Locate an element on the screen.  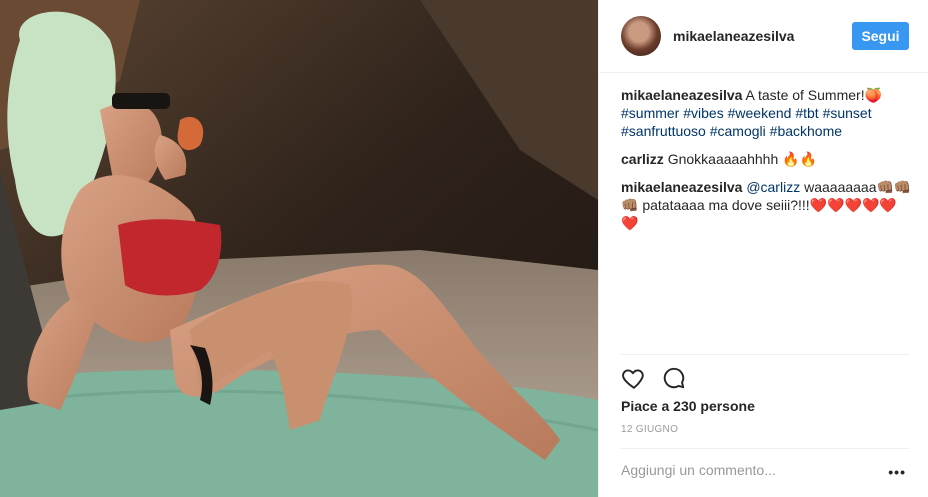
avatar is located at coordinates (641, 36).